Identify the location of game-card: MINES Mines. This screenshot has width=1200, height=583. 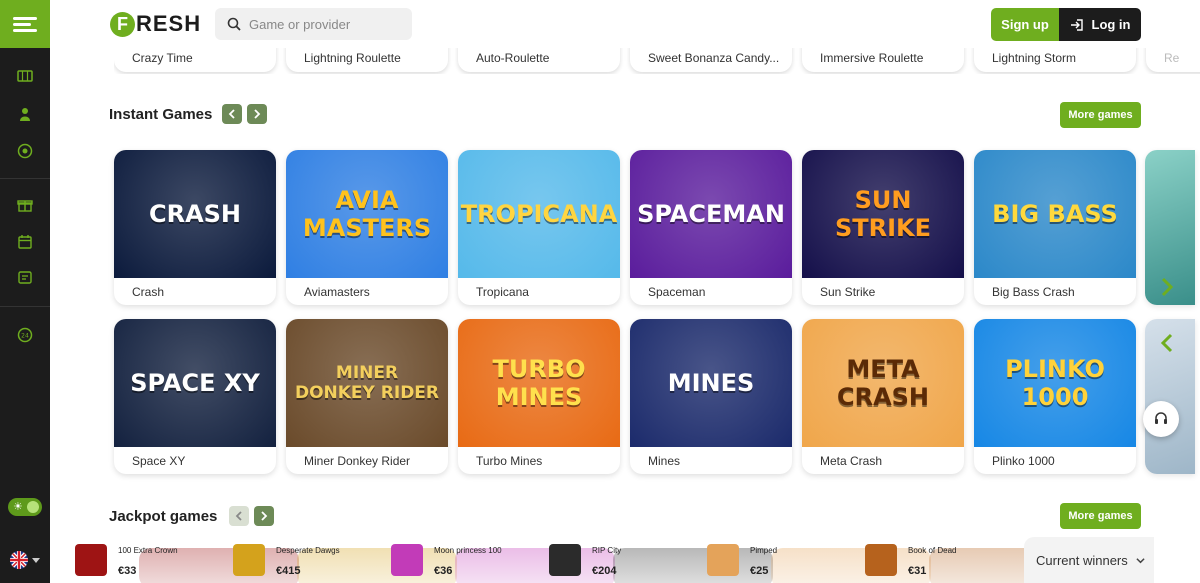
(711, 396).